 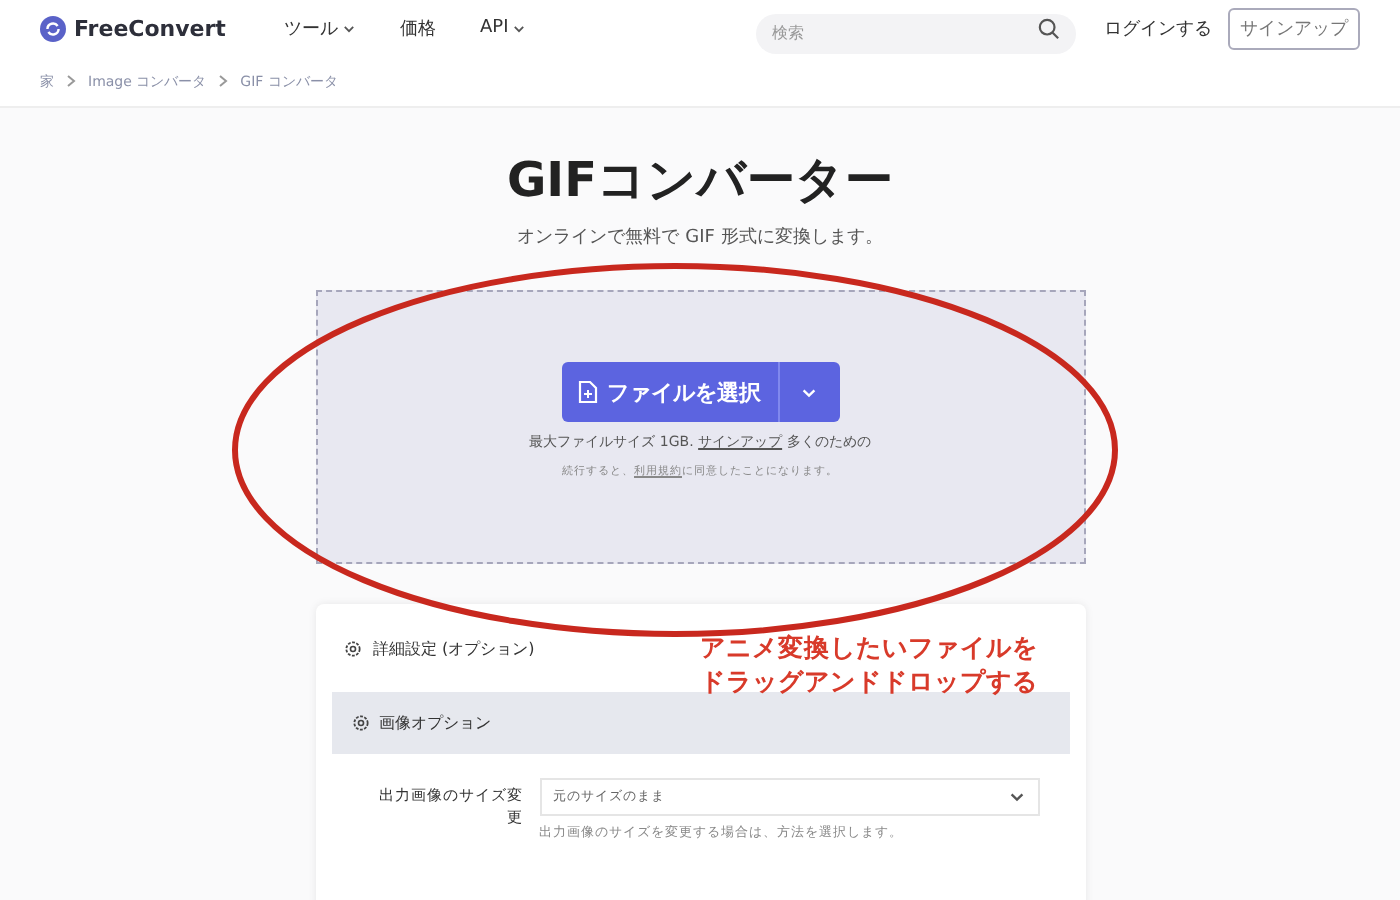 What do you see at coordinates (503, 28) in the screenshot?
I see `nav-link: API` at bounding box center [503, 28].